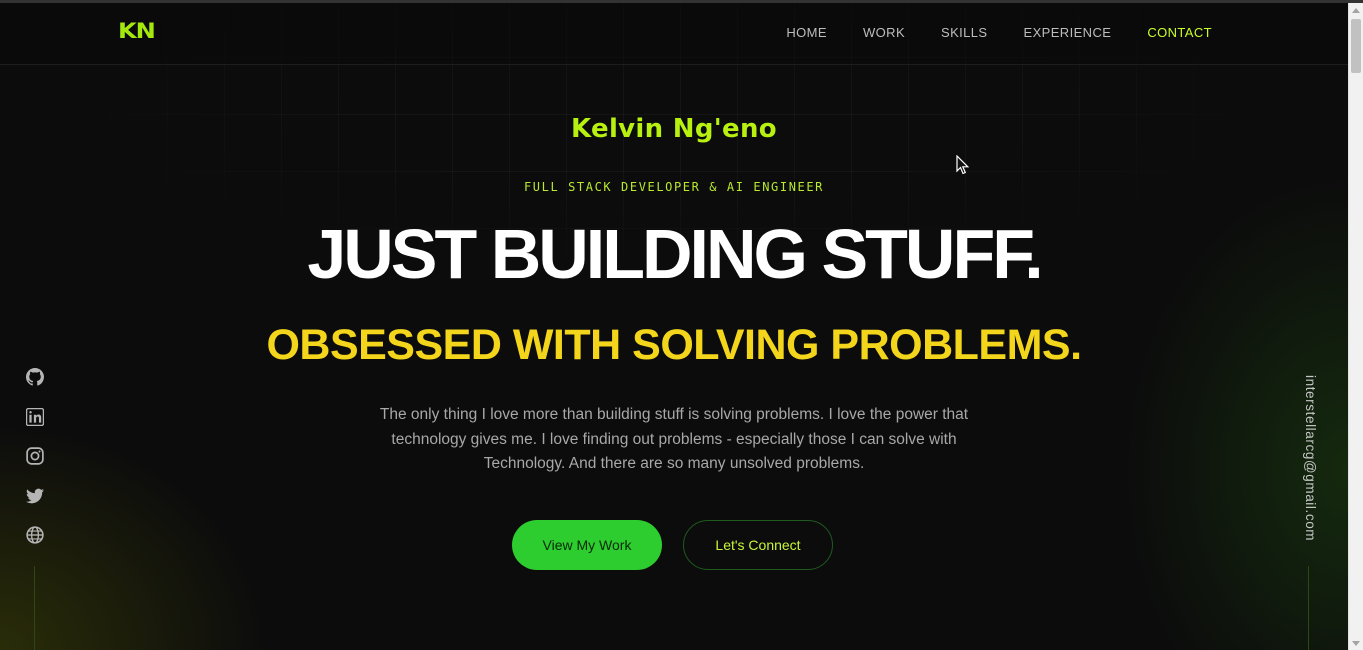 This screenshot has width=1363, height=650. I want to click on left-divider-line, so click(34, 608).